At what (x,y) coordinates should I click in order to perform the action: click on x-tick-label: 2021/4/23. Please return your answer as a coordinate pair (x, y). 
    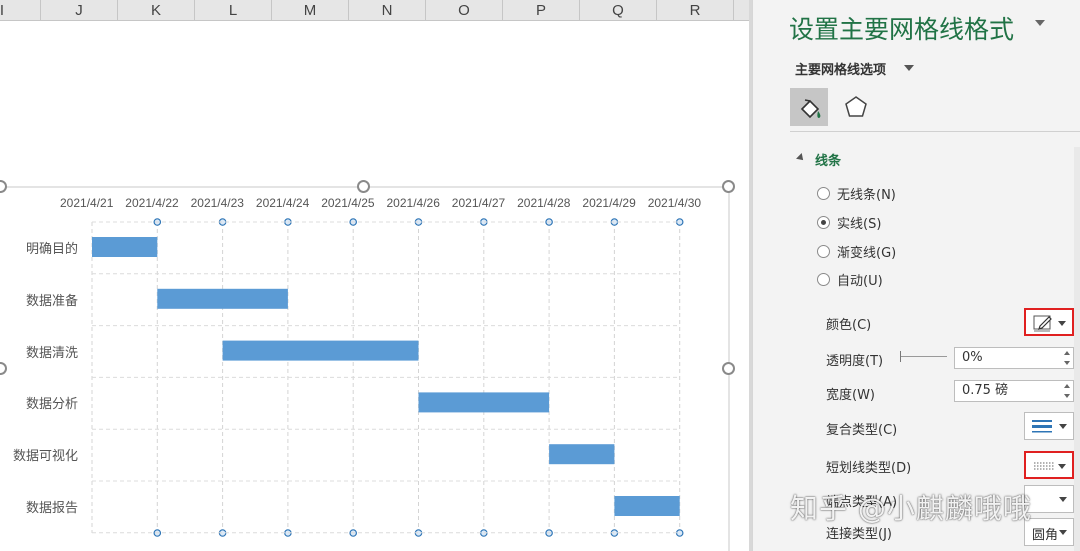
    Looking at the image, I should click on (217, 203).